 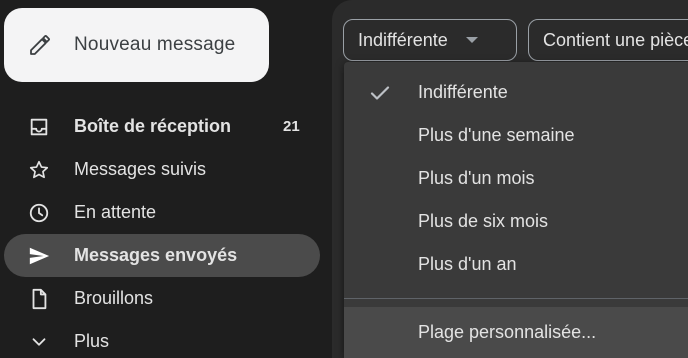 I want to click on menu-item-older-than-six-months: Plus de six mois, so click(x=516, y=221).